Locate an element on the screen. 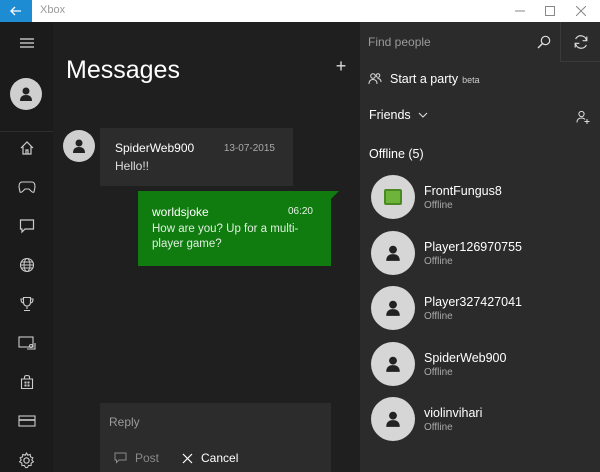  find-people-input is located at coordinates (460, 42).